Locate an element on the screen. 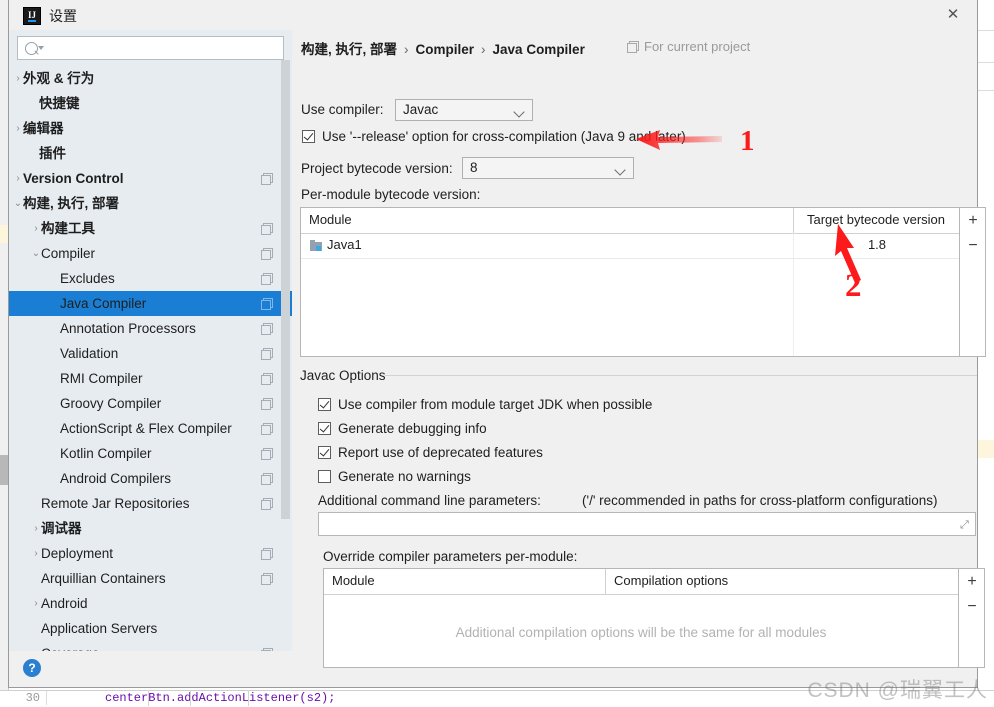  column-header-target: Target bytecode version is located at coordinates (876, 219).